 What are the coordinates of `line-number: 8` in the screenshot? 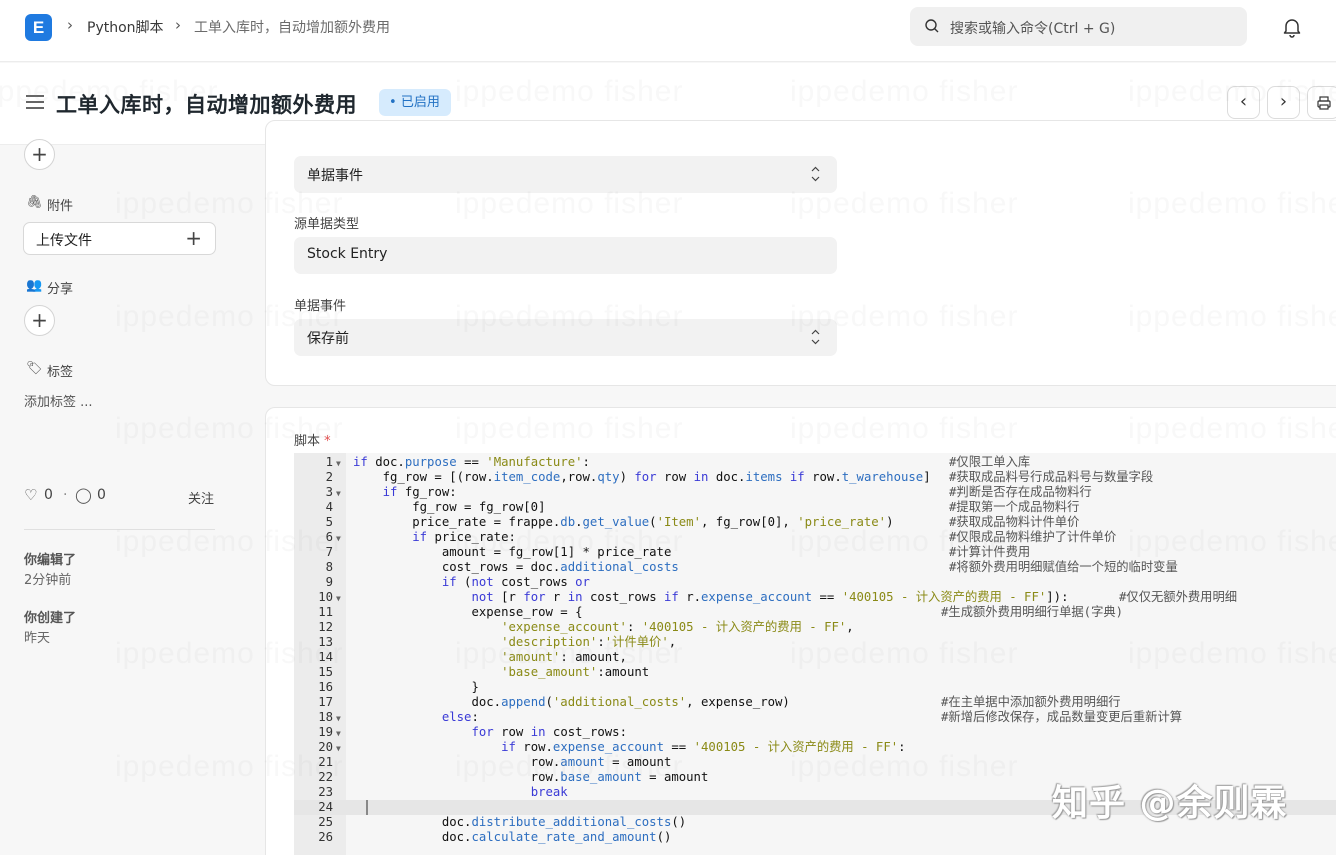 It's located at (329, 567).